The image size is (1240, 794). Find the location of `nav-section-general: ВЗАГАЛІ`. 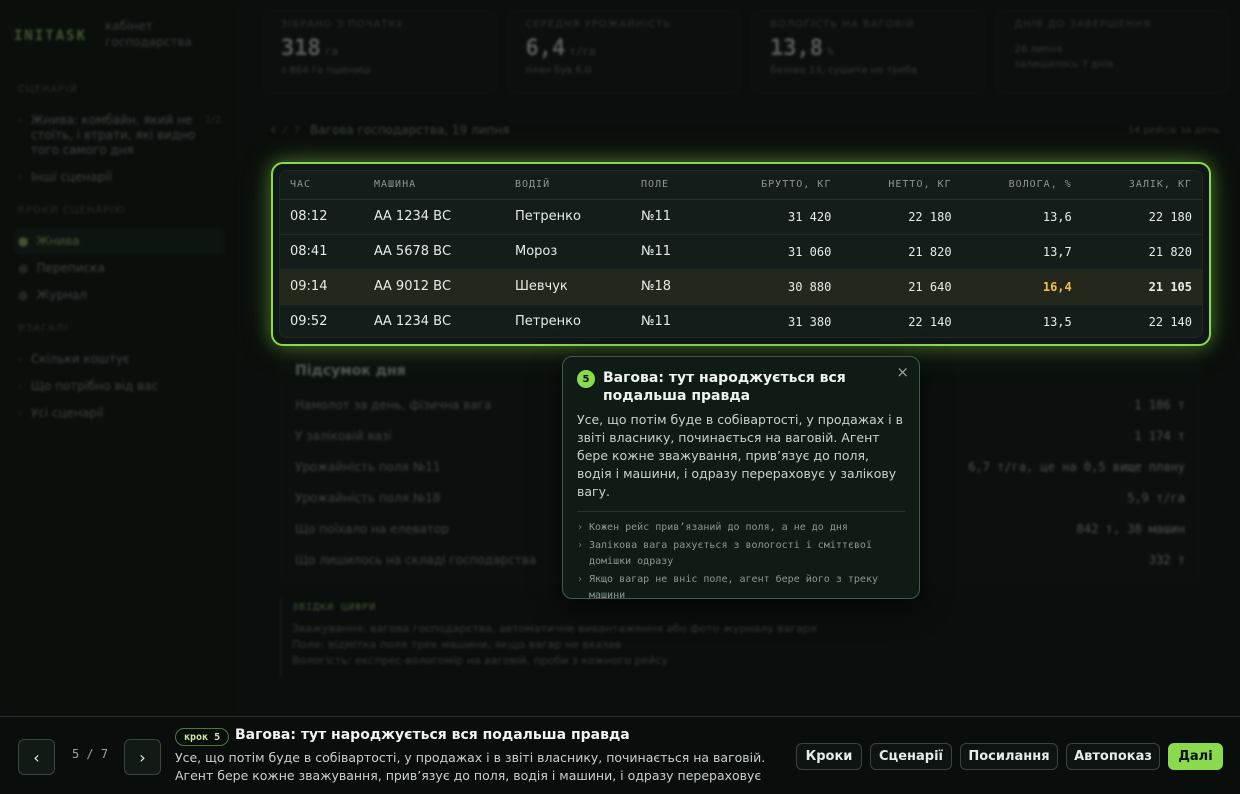

nav-section-general: ВЗАГАЛІ is located at coordinates (43, 328).